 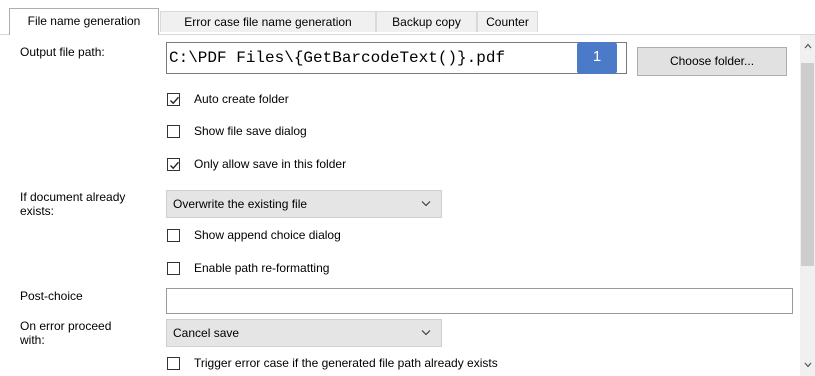 What do you see at coordinates (426, 21) in the screenshot?
I see `tab-backup-copy: Backup copy` at bounding box center [426, 21].